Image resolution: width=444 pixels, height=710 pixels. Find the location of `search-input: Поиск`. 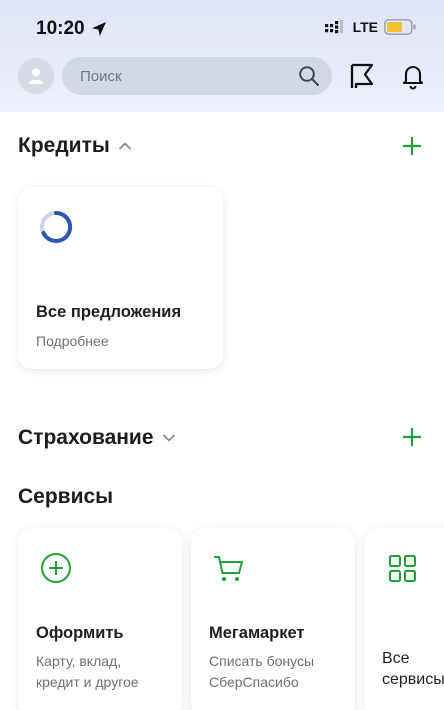

search-input: Поиск is located at coordinates (197, 76).